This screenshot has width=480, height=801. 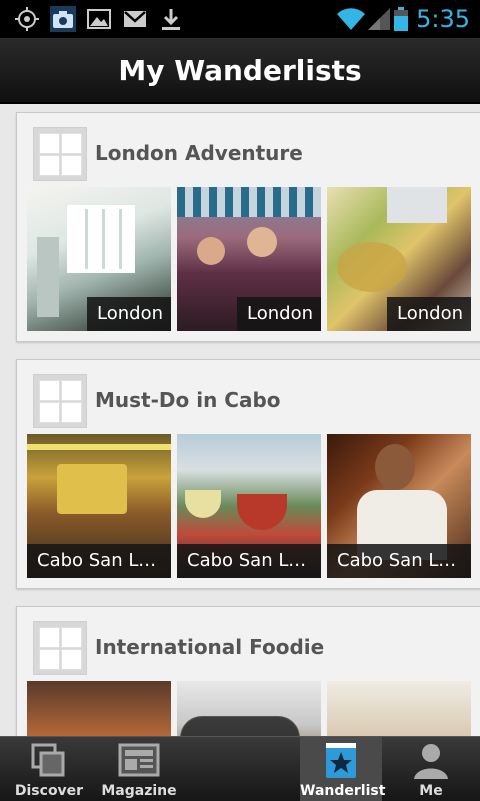 What do you see at coordinates (351, 19) in the screenshot?
I see `wifi-icon` at bounding box center [351, 19].